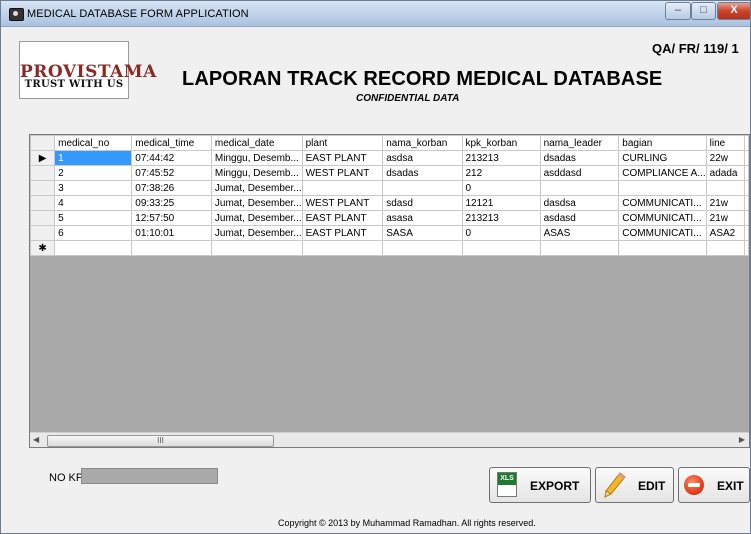  What do you see at coordinates (725, 143) in the screenshot?
I see `column-header-line: line` at bounding box center [725, 143].